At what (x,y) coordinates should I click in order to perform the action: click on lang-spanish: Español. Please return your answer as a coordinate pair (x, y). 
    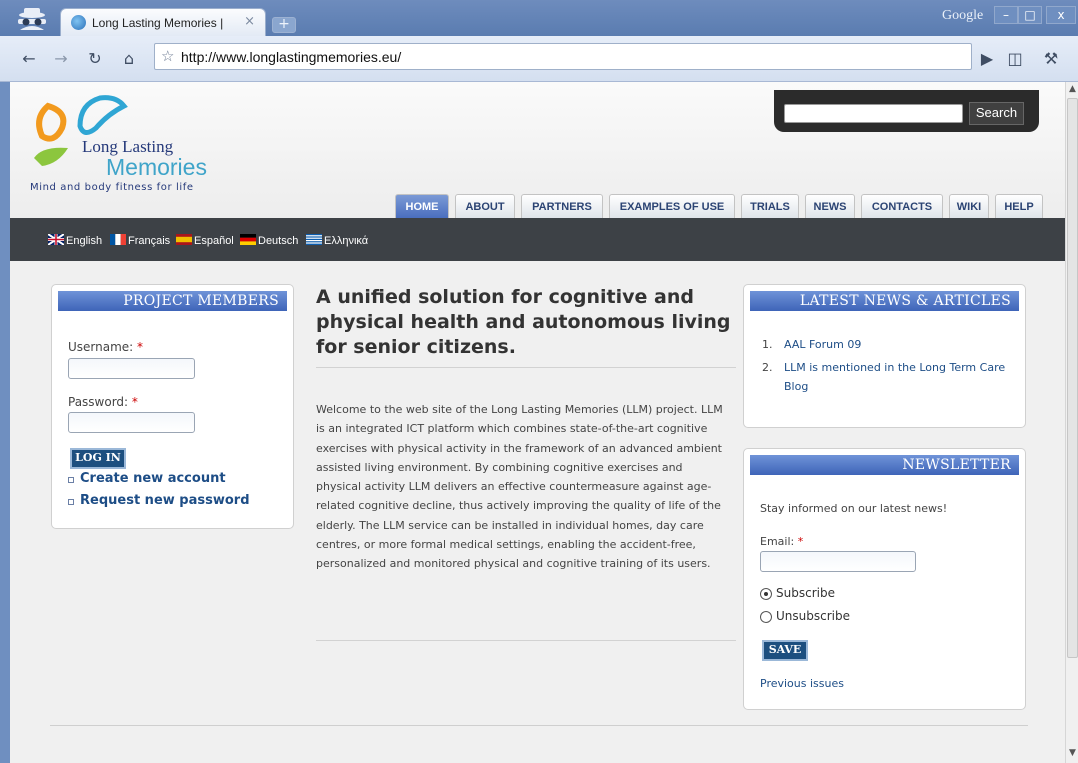
    Looking at the image, I should click on (205, 240).